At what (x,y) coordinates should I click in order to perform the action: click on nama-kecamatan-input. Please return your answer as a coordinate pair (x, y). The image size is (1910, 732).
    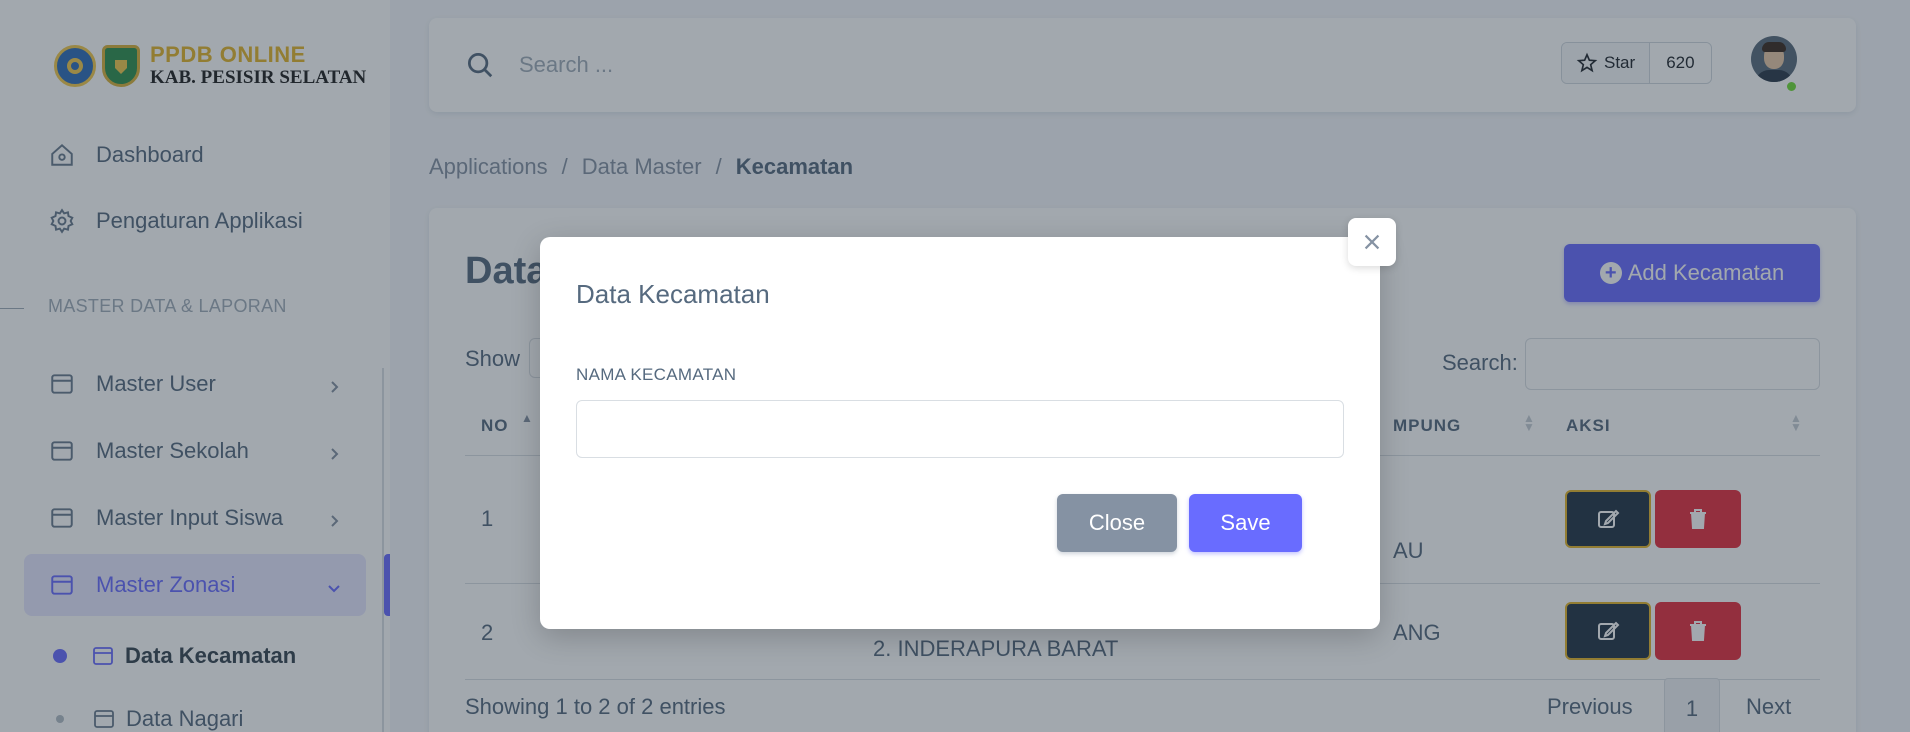
    Looking at the image, I should click on (960, 429).